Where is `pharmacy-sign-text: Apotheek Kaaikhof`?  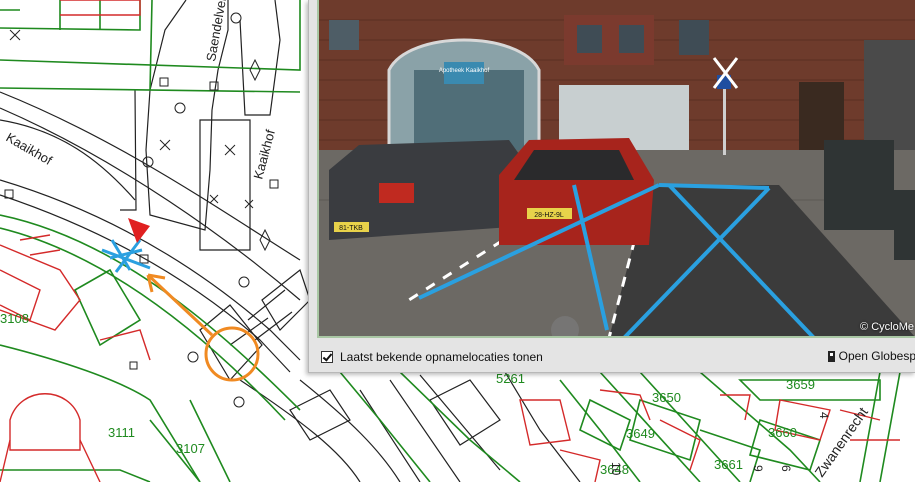
pharmacy-sign-text: Apotheek Kaaikhof is located at coordinates (464, 71).